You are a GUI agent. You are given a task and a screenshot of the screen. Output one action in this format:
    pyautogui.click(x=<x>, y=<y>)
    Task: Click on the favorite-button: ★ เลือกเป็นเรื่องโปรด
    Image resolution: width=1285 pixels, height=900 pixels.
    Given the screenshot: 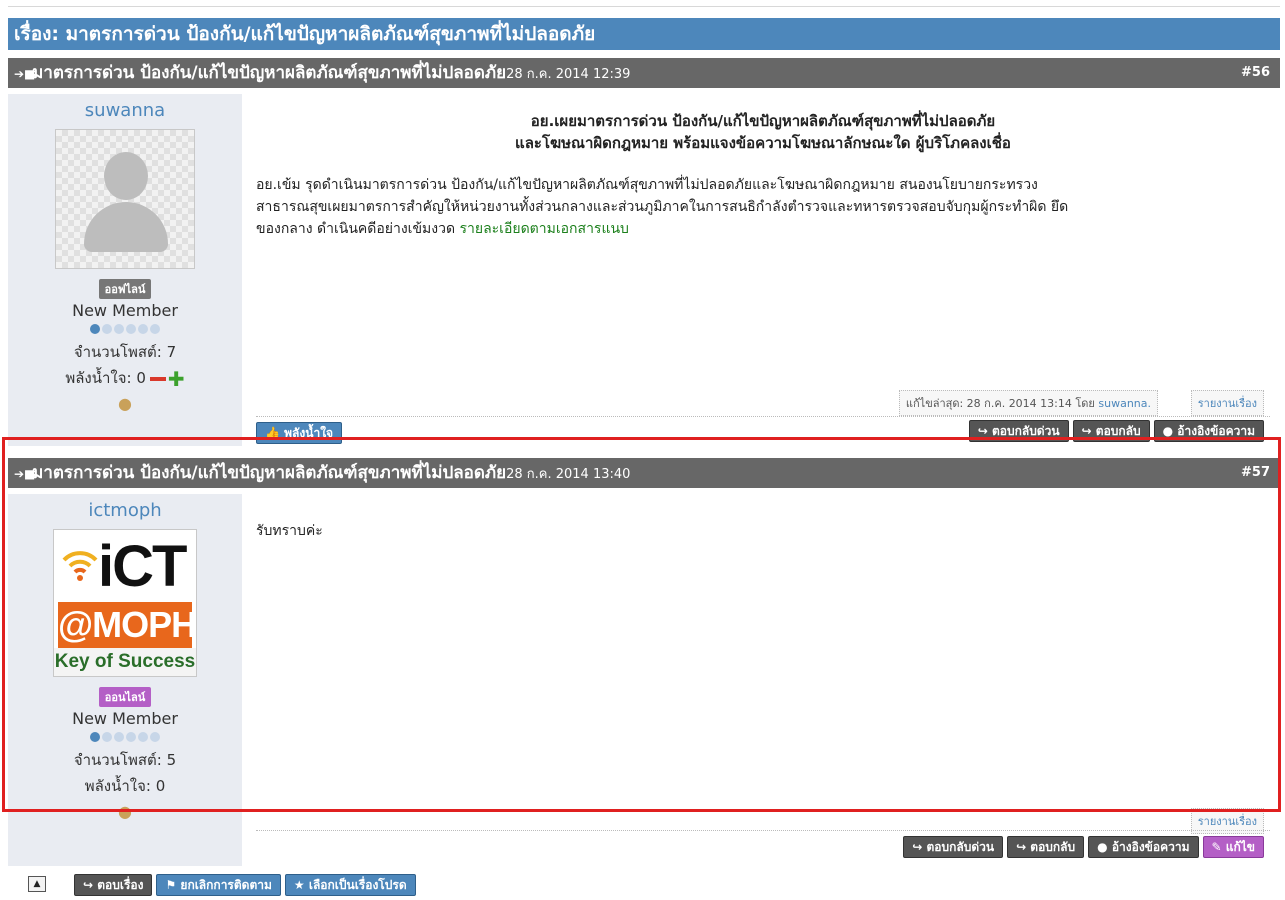 What is the action you would take?
    pyautogui.click(x=350, y=885)
    